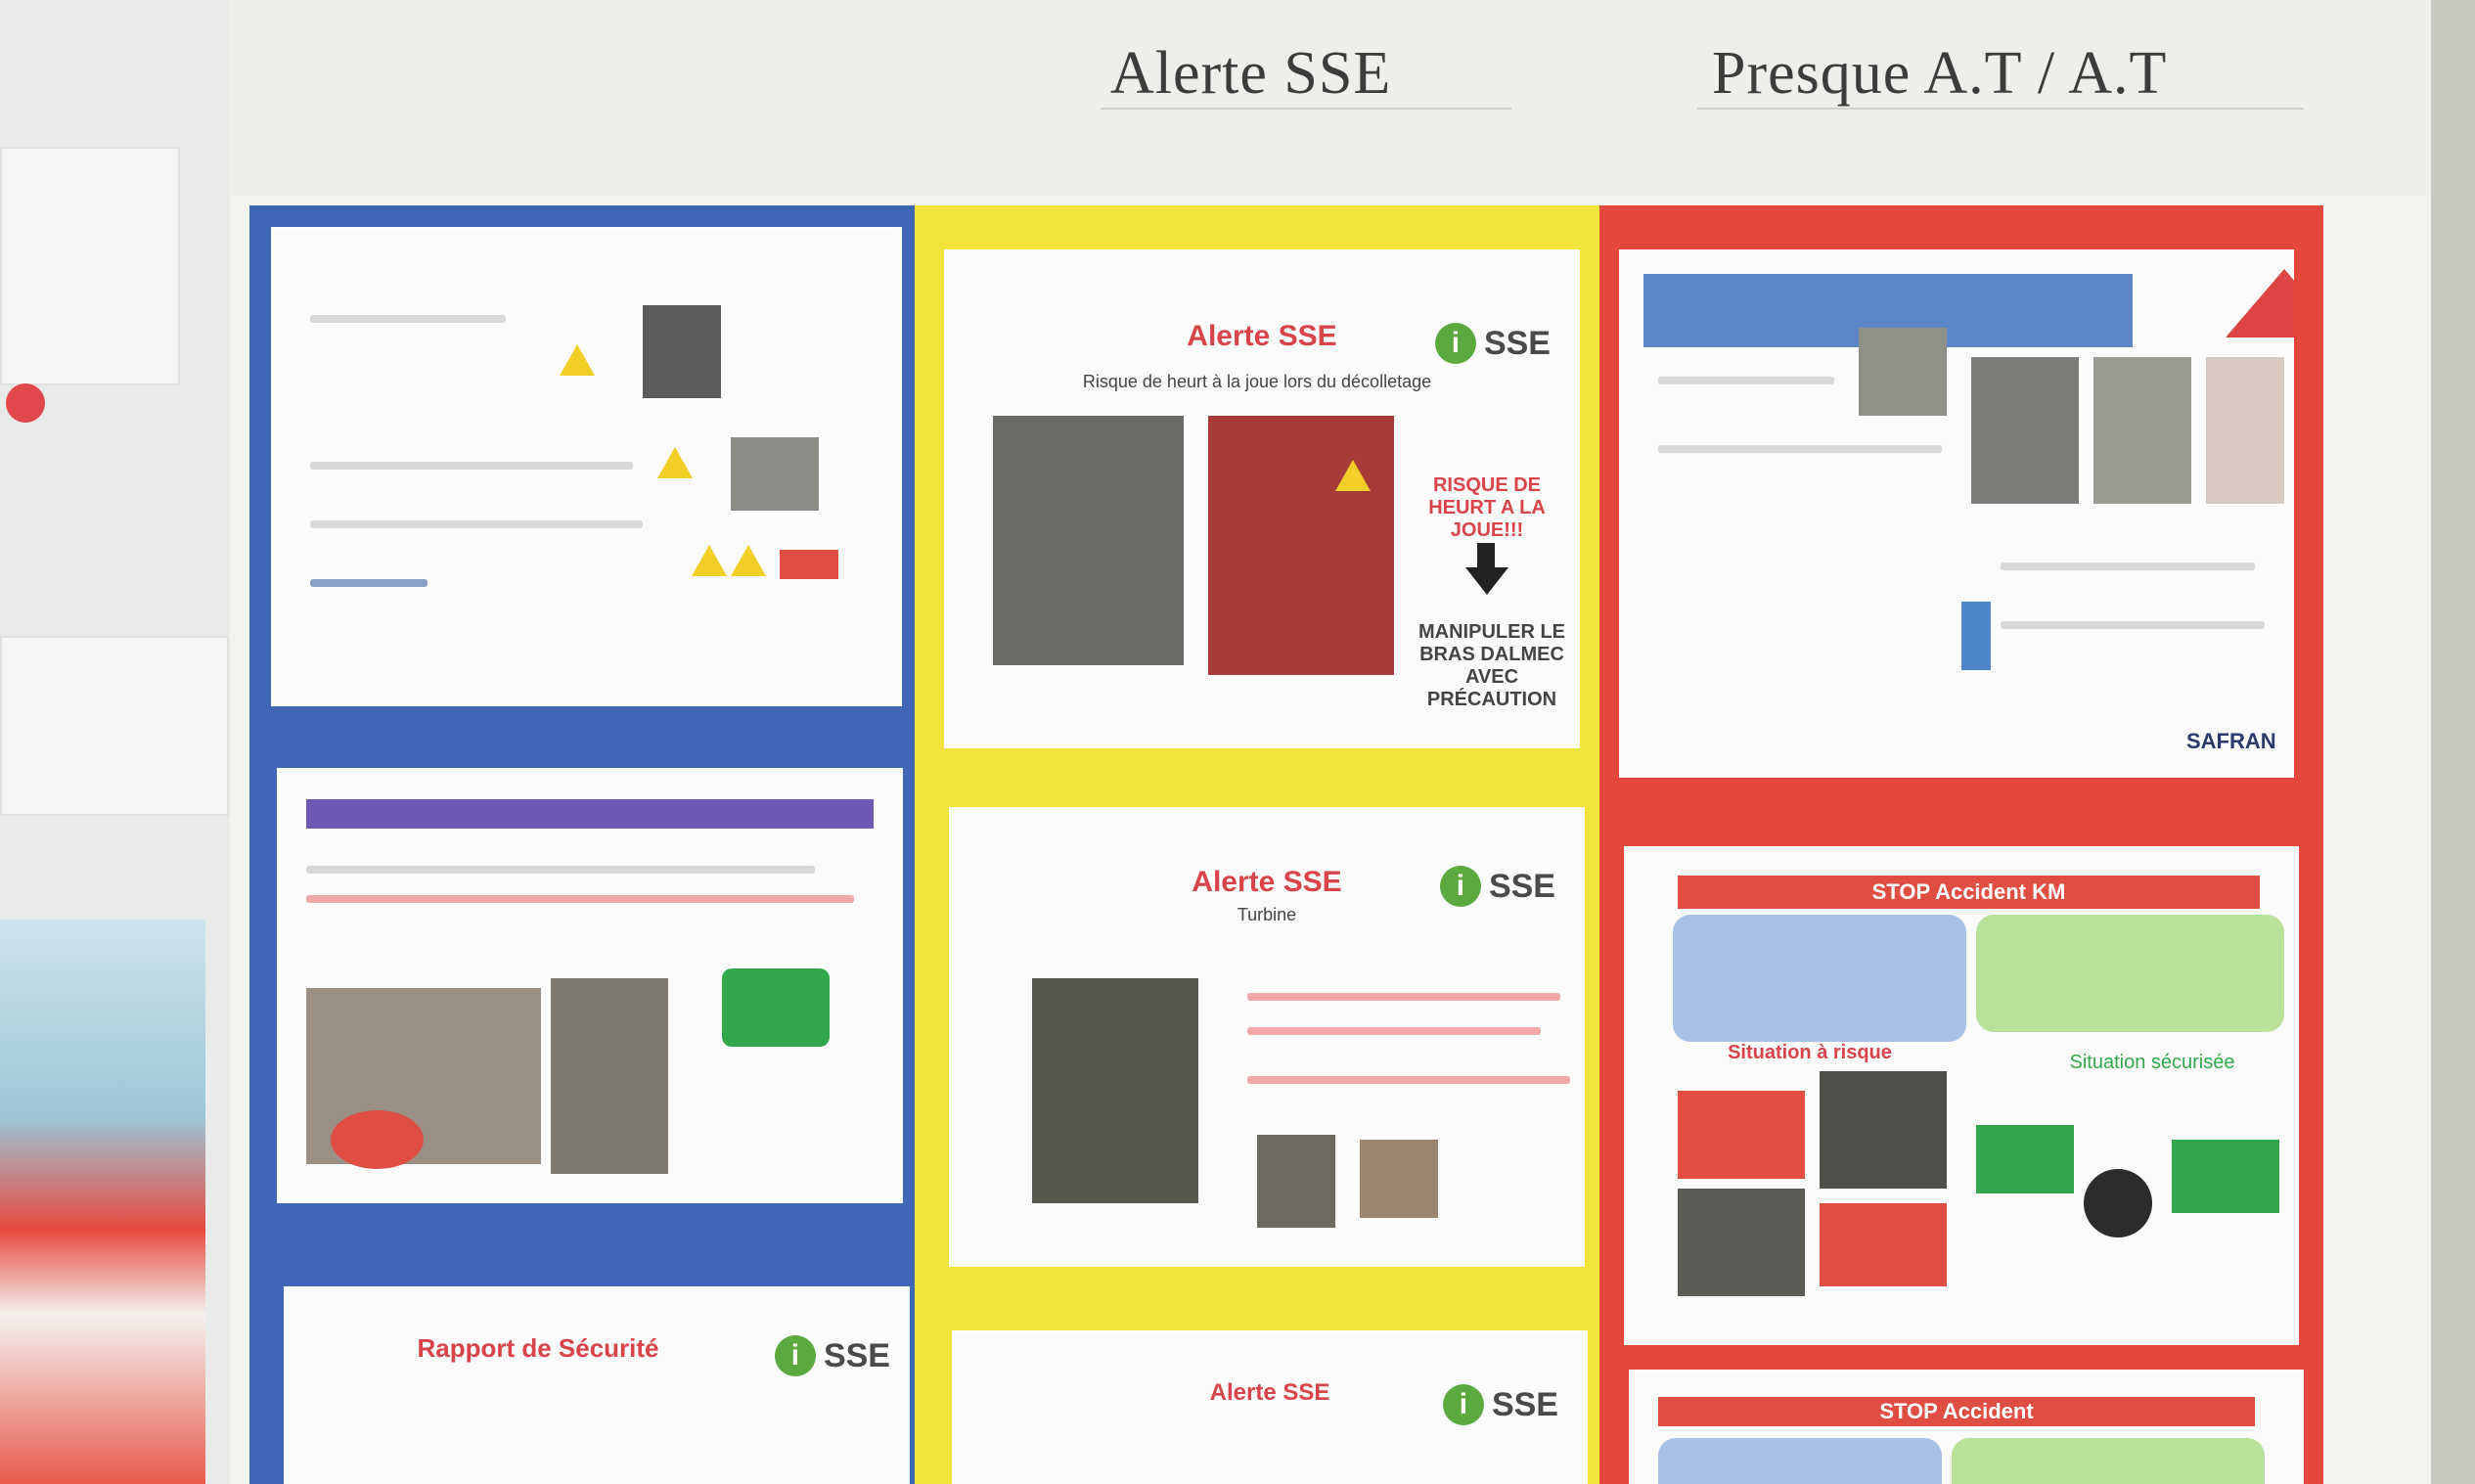 This screenshot has height=1484, width=2475. I want to click on green-safe-box, so click(776, 1008).